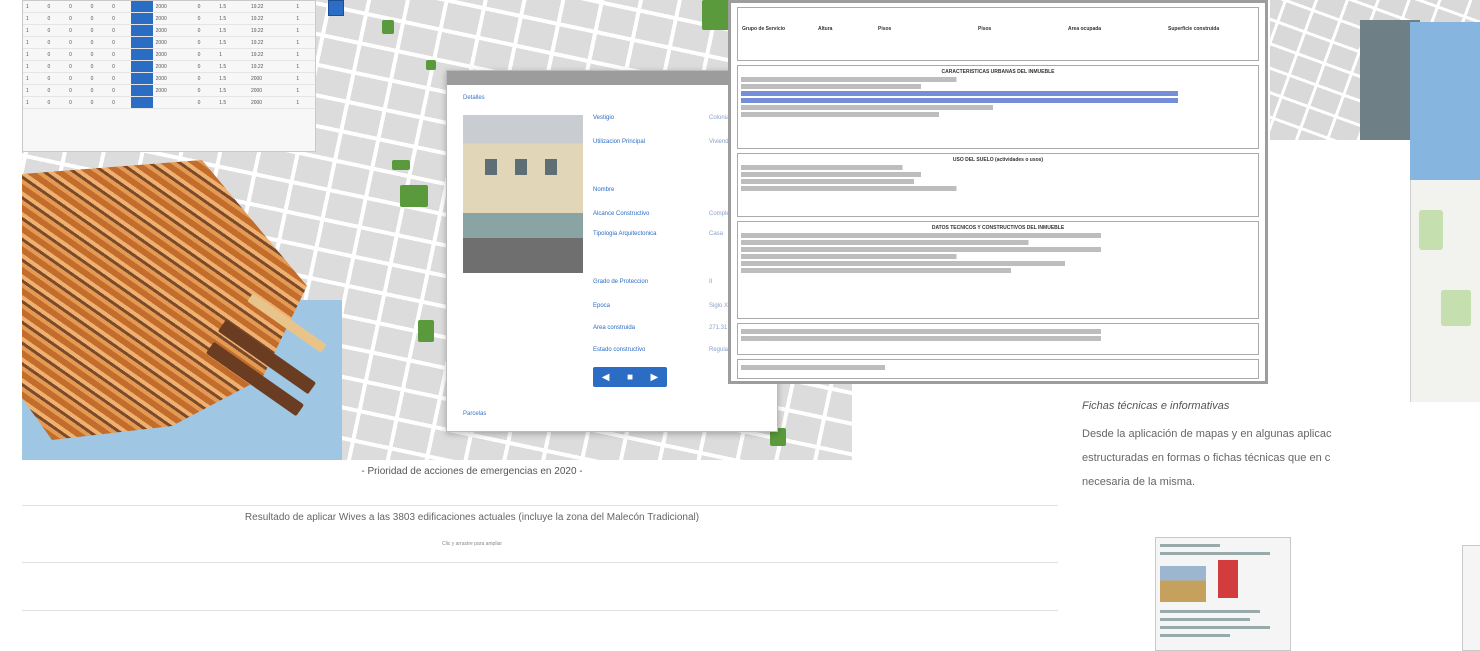  Describe the element at coordinates (604, 118) in the screenshot. I see `field-label: Vestigio` at that location.